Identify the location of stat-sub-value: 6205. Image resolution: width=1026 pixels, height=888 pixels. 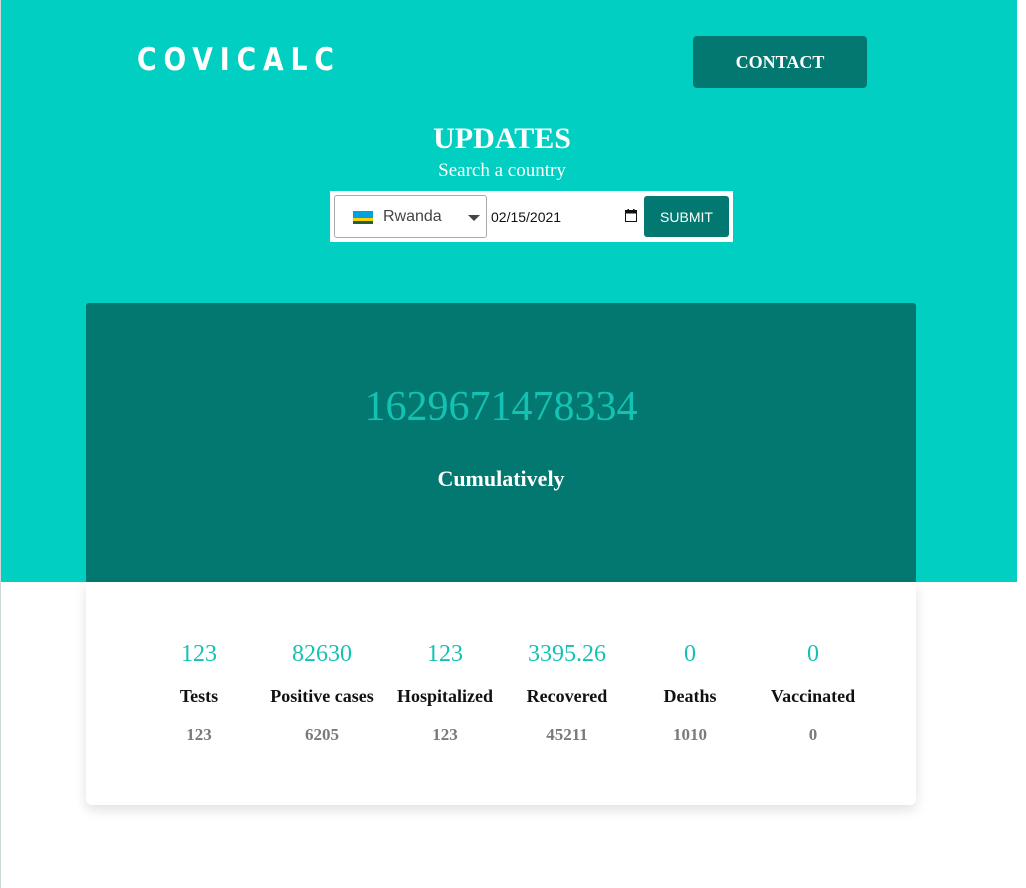
(322, 734).